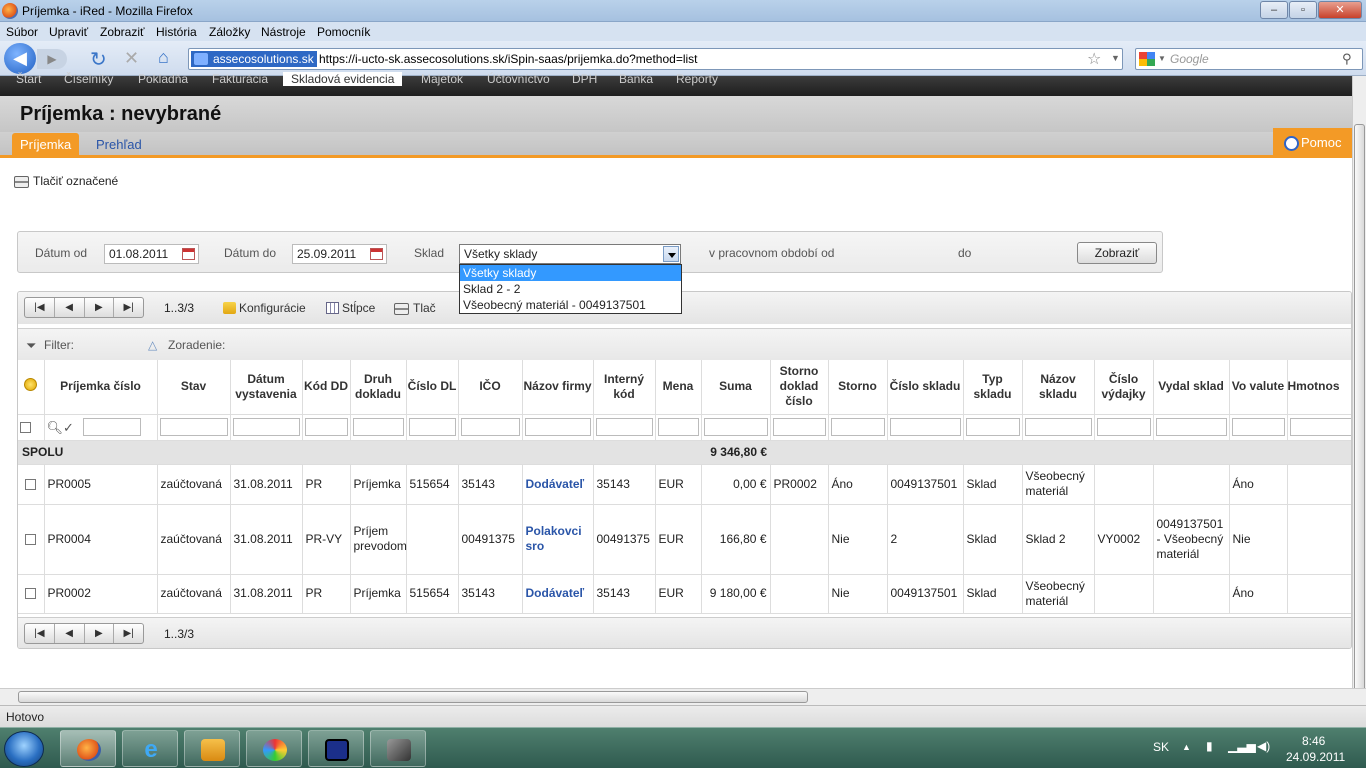 This screenshot has width=1366, height=768. What do you see at coordinates (339, 254) in the screenshot?
I see `date-to-field: 25.09.2011` at bounding box center [339, 254].